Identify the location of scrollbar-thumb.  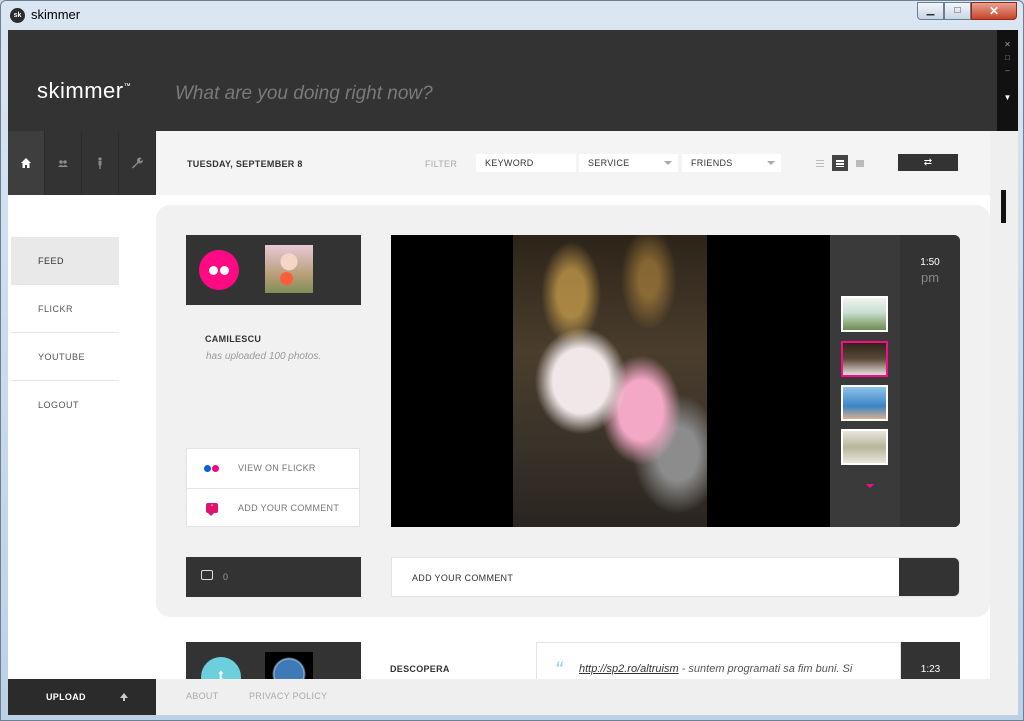
(1003, 206).